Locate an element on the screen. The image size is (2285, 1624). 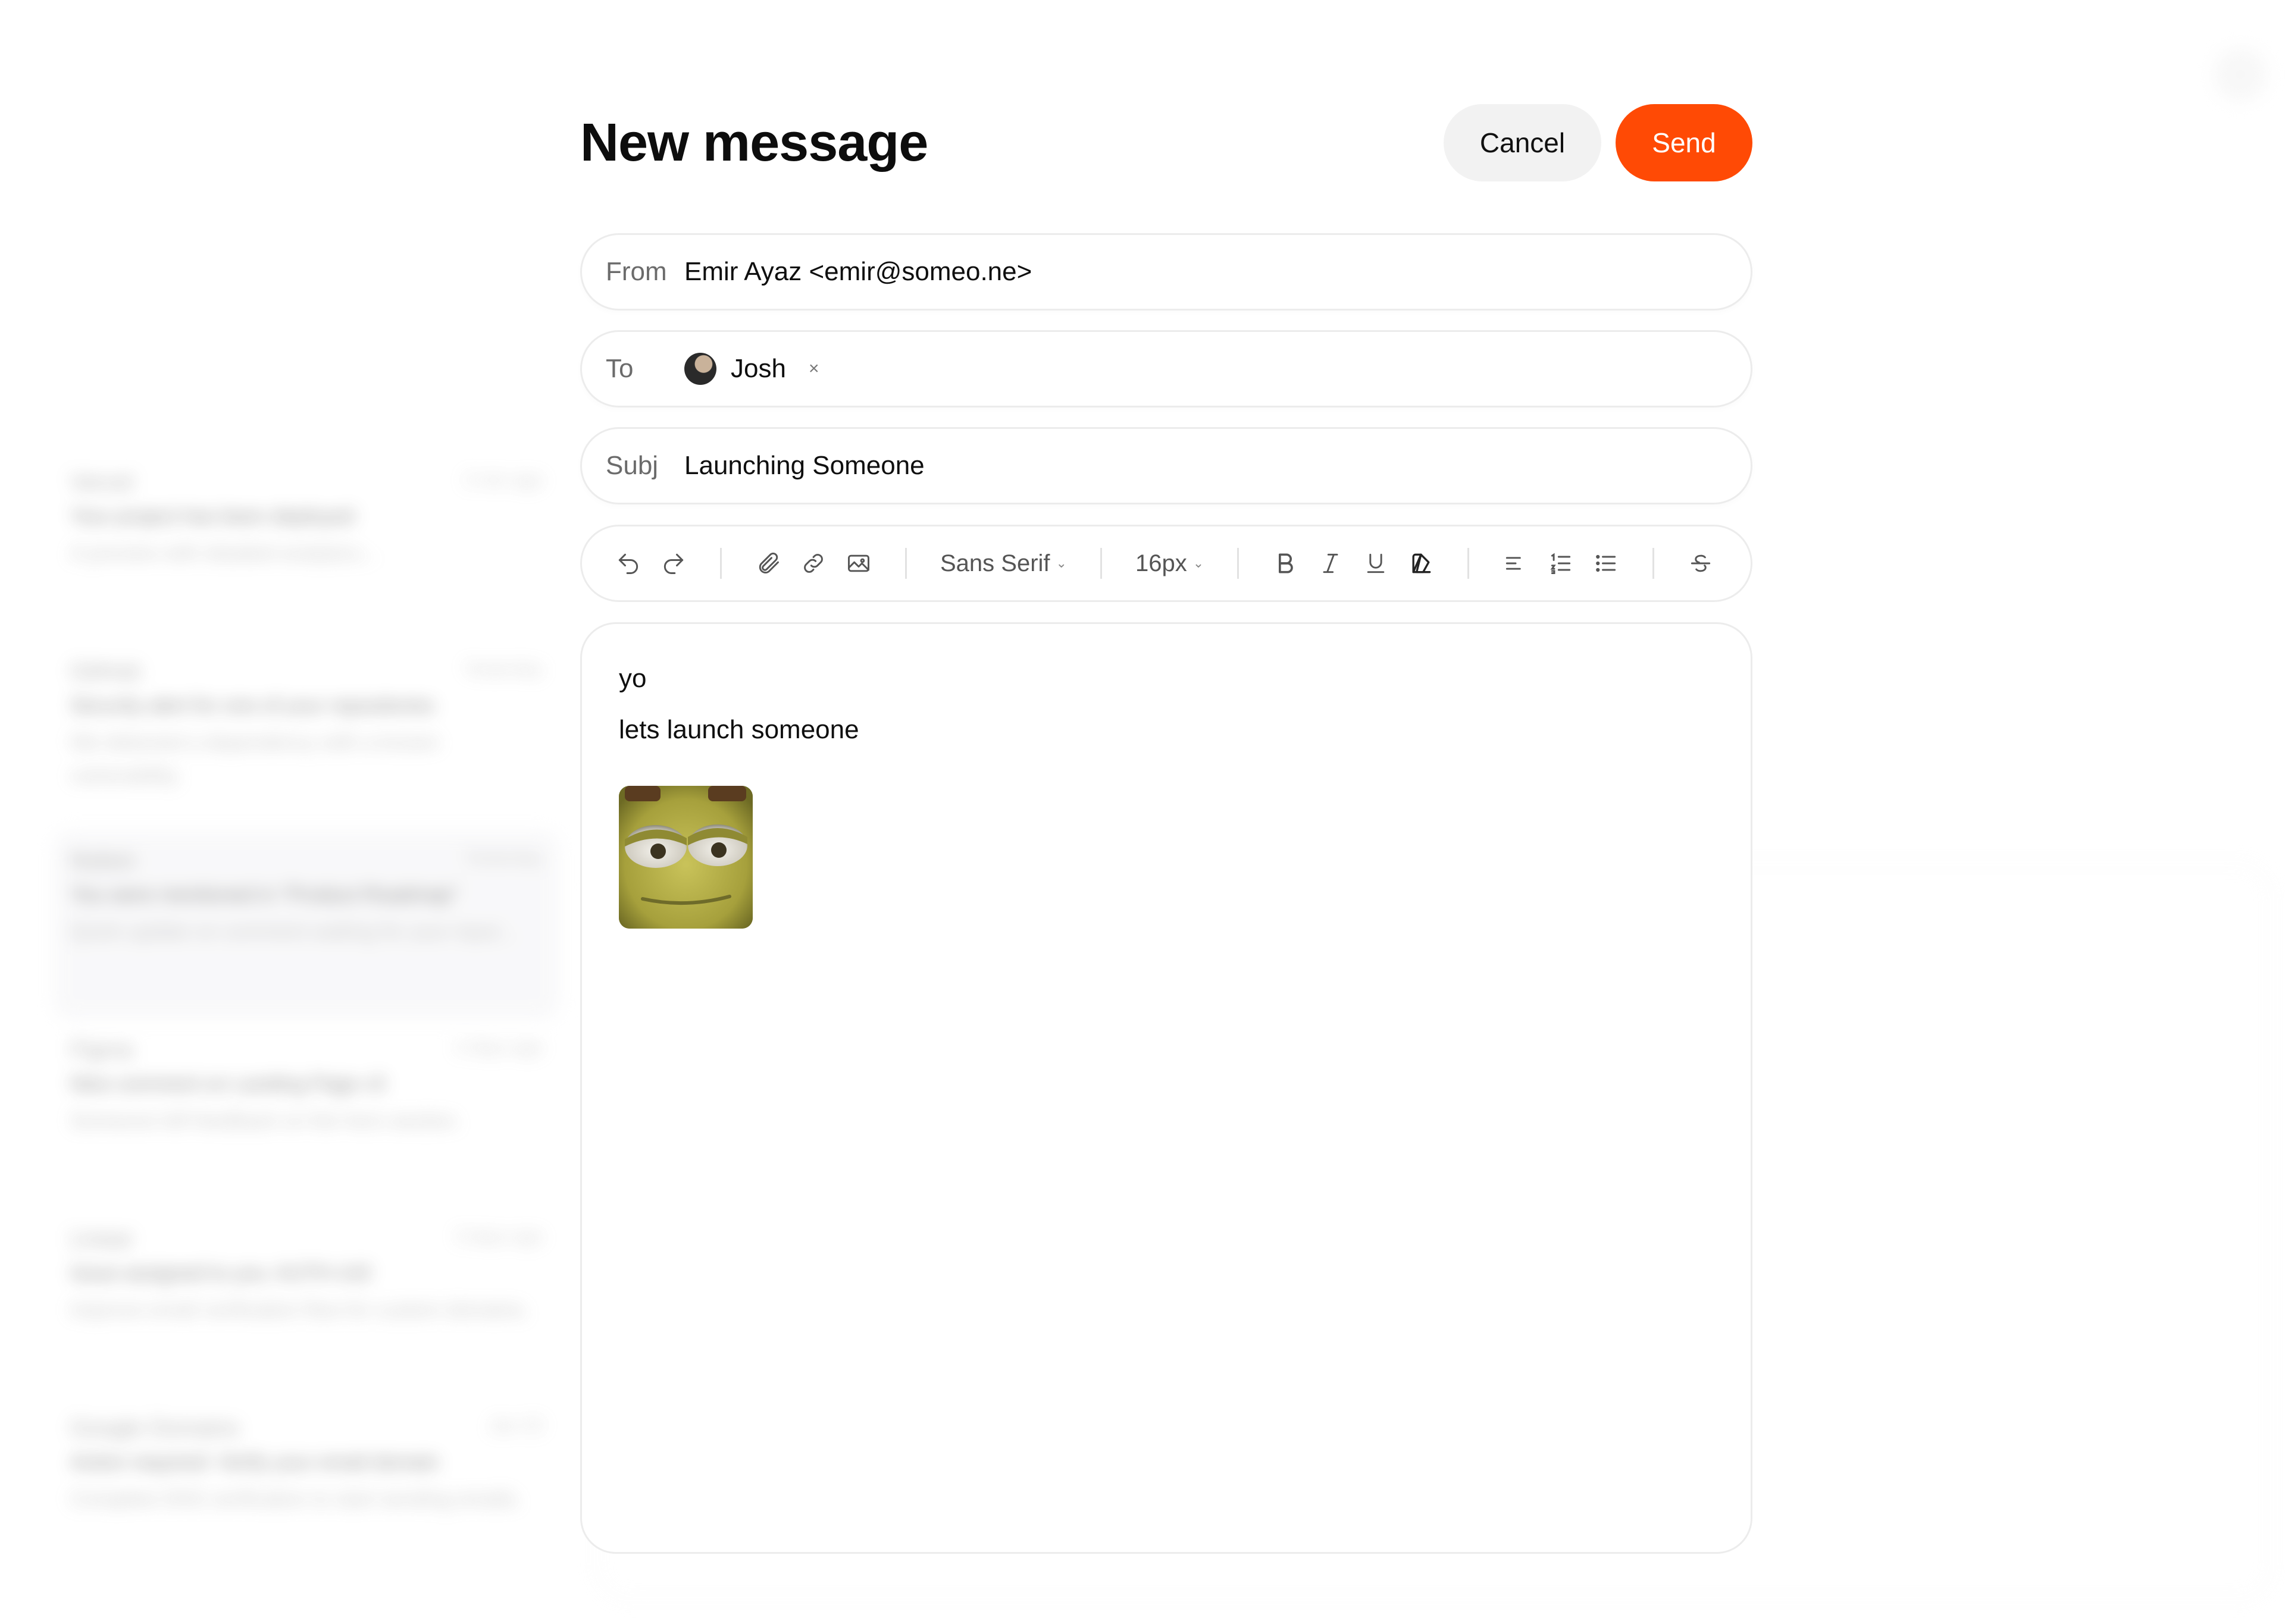
mail-subject: New comment on Landing Page v3 is located at coordinates (228, 1084).